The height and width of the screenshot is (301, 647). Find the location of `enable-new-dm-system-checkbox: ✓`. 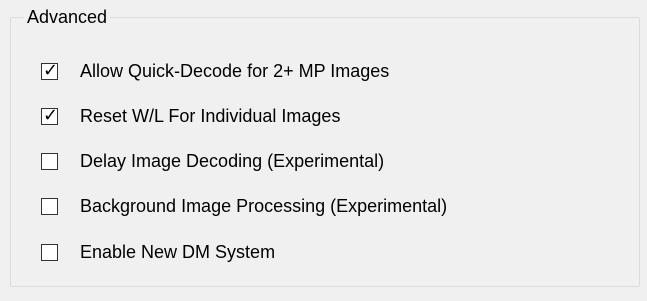

enable-new-dm-system-checkbox: ✓ is located at coordinates (49, 252).